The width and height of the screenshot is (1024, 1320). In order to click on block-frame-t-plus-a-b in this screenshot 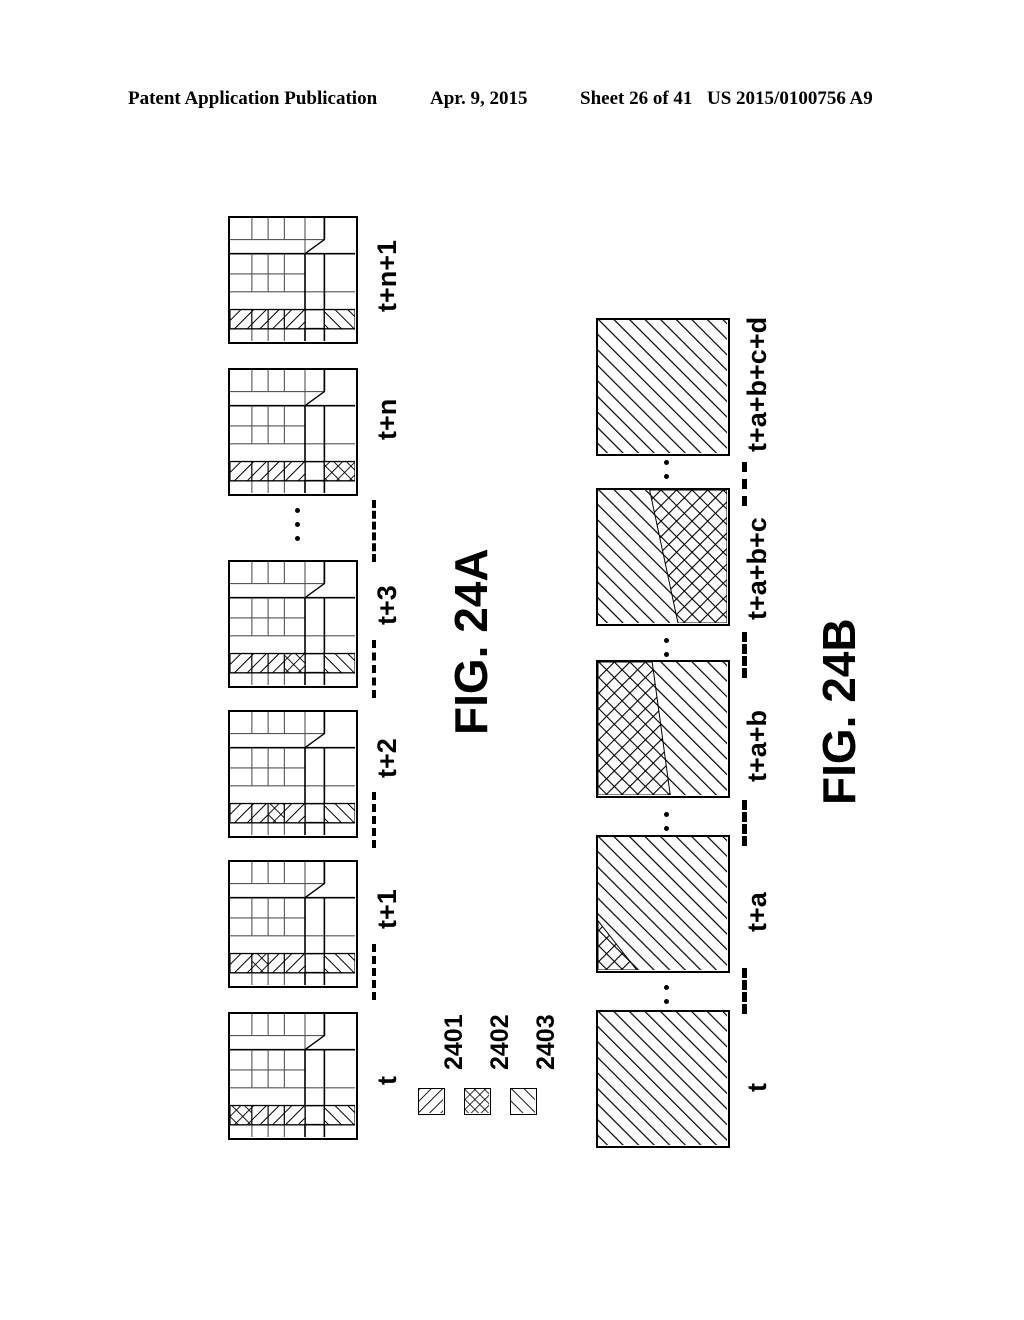, I will do `click(663, 729)`.